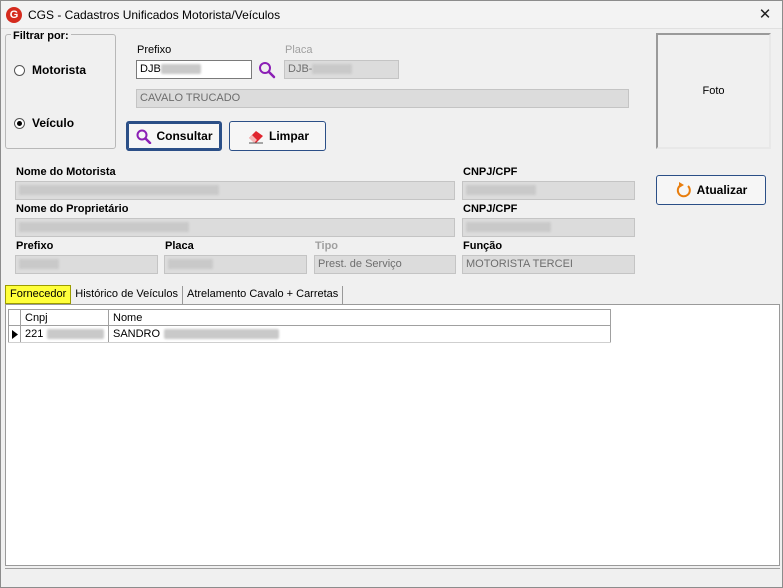 Image resolution: width=783 pixels, height=588 pixels. Describe the element at coordinates (483, 246) in the screenshot. I see `funcao-label: Função` at that location.